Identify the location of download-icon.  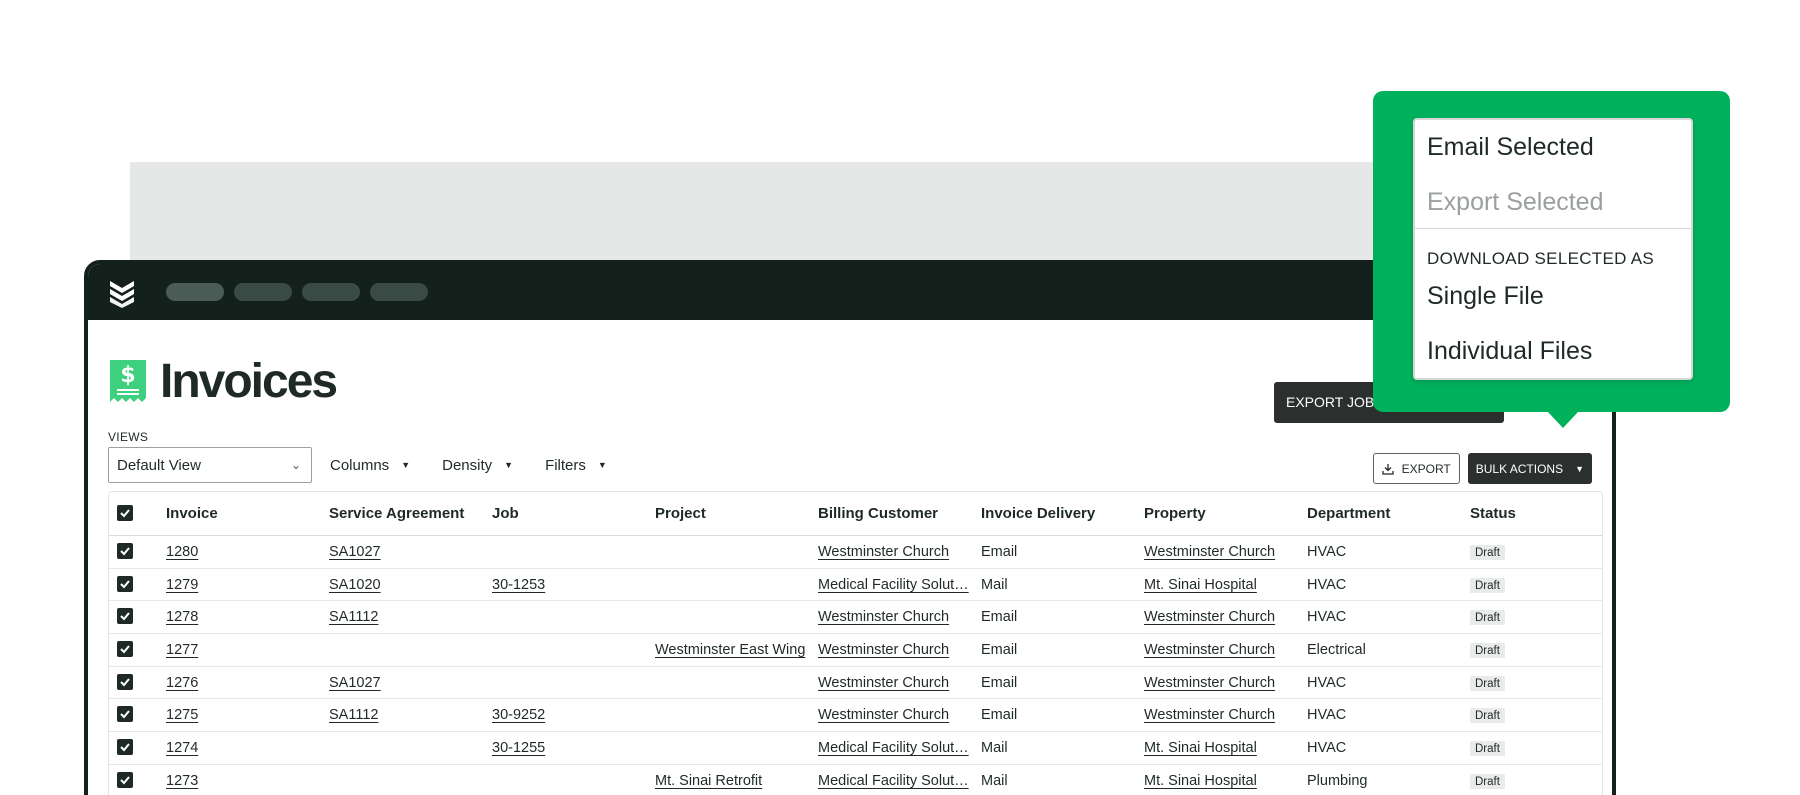
(1387, 469).